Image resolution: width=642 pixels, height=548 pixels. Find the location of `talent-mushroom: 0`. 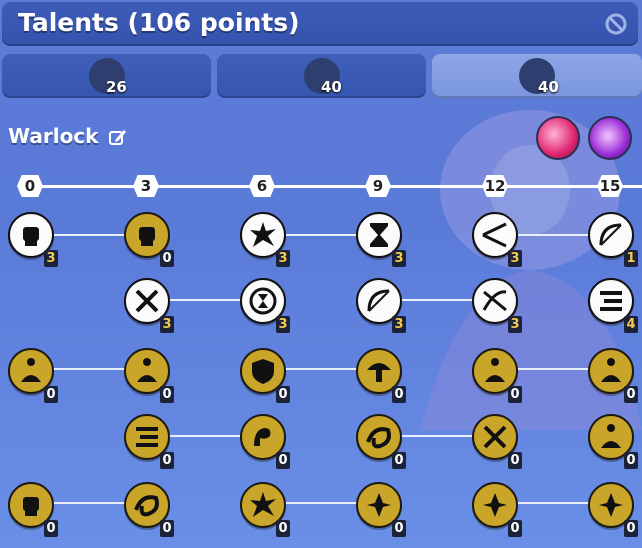

talent-mushroom: 0 is located at coordinates (381, 375).